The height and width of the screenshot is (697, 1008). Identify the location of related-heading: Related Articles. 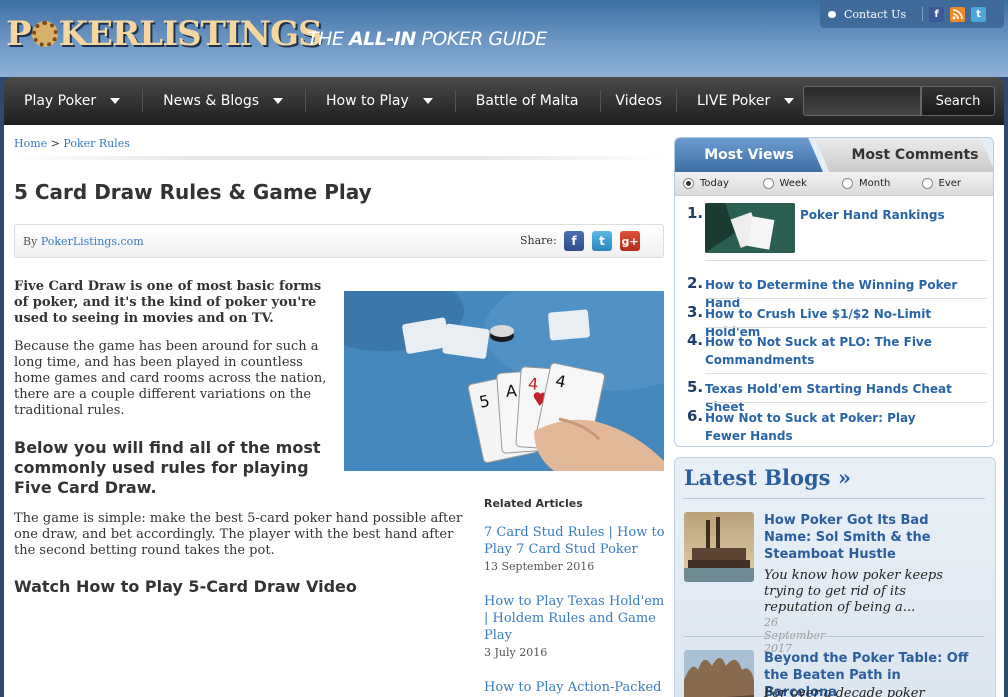
(533, 503).